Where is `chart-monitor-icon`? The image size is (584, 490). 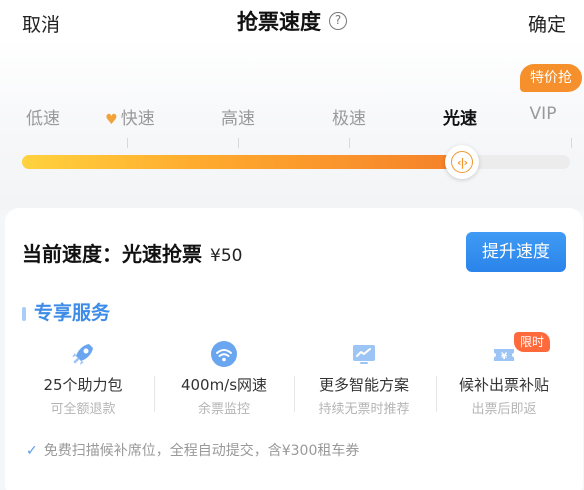 chart-monitor-icon is located at coordinates (364, 354).